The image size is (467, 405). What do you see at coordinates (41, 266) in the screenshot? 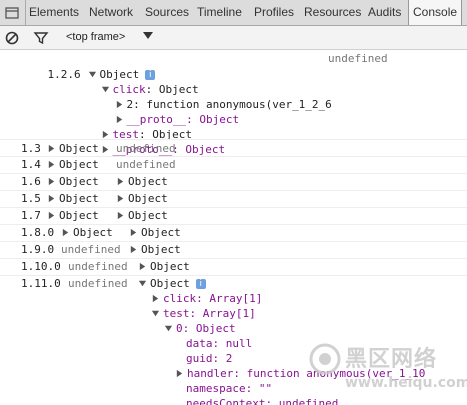
I see `version-label: 1.10.0` at bounding box center [41, 266].